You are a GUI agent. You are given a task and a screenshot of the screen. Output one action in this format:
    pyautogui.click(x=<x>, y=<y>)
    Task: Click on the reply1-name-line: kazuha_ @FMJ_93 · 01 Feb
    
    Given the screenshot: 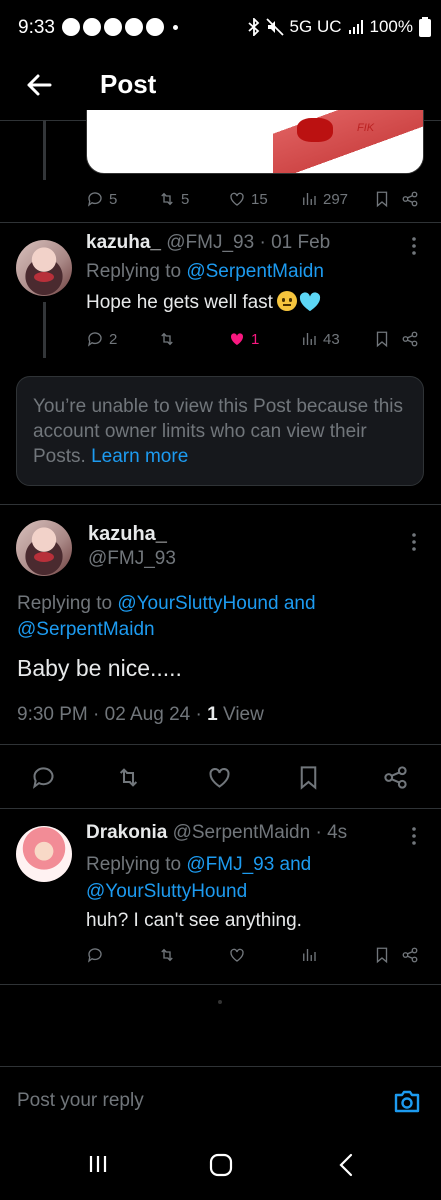 What is the action you would take?
    pyautogui.click(x=208, y=243)
    